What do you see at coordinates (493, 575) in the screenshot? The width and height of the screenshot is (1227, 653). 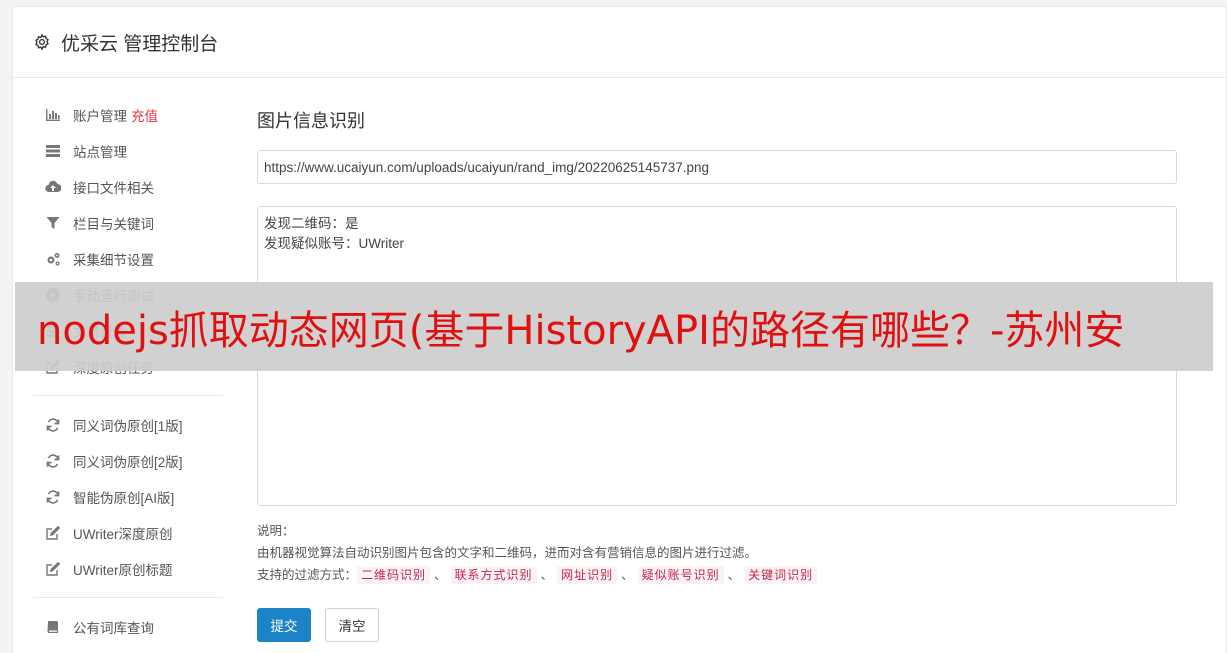 I see `filter-tag: 联系方式识别` at bounding box center [493, 575].